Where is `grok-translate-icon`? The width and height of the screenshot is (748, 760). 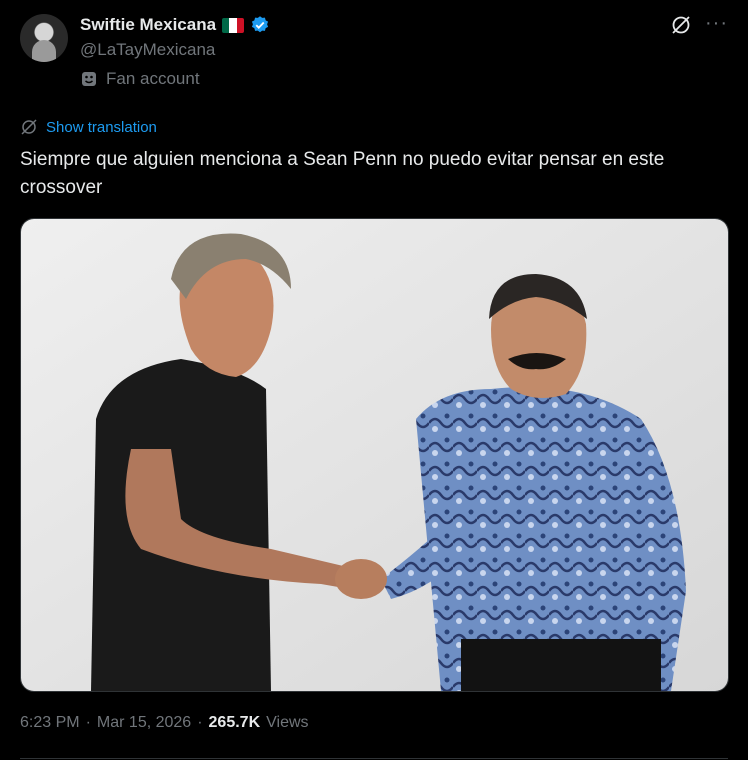 grok-translate-icon is located at coordinates (29, 127).